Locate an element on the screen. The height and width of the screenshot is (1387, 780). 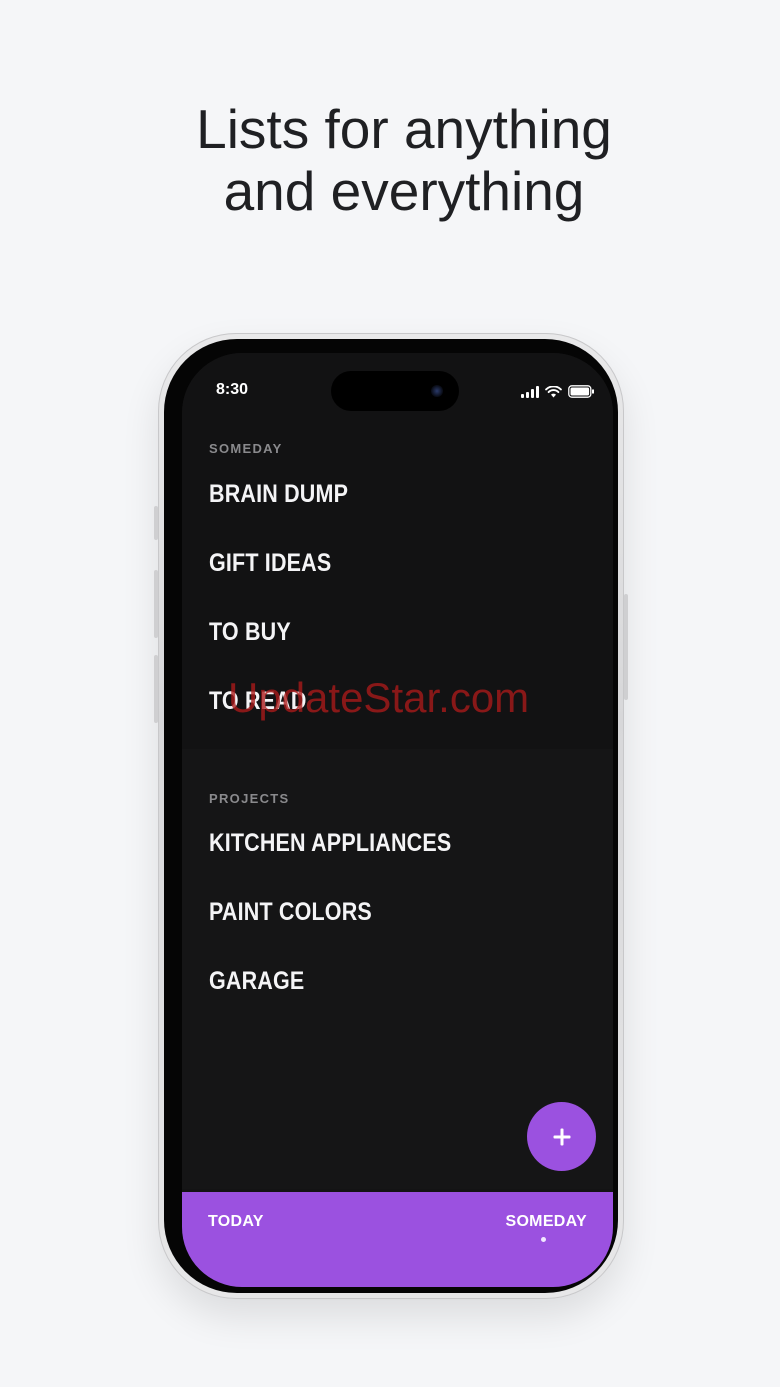
tab-someday: SOMEDAY is located at coordinates (546, 1222).